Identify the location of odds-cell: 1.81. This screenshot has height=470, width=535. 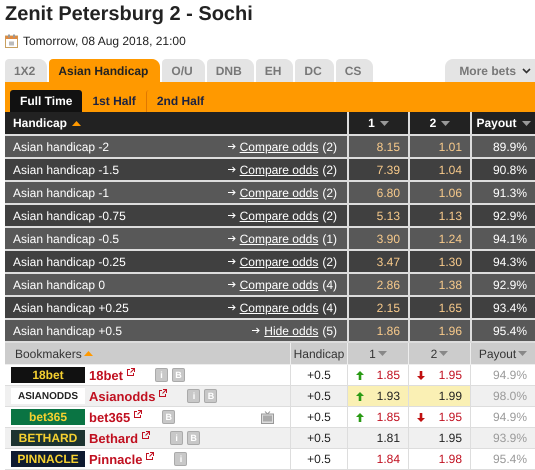
(377, 438).